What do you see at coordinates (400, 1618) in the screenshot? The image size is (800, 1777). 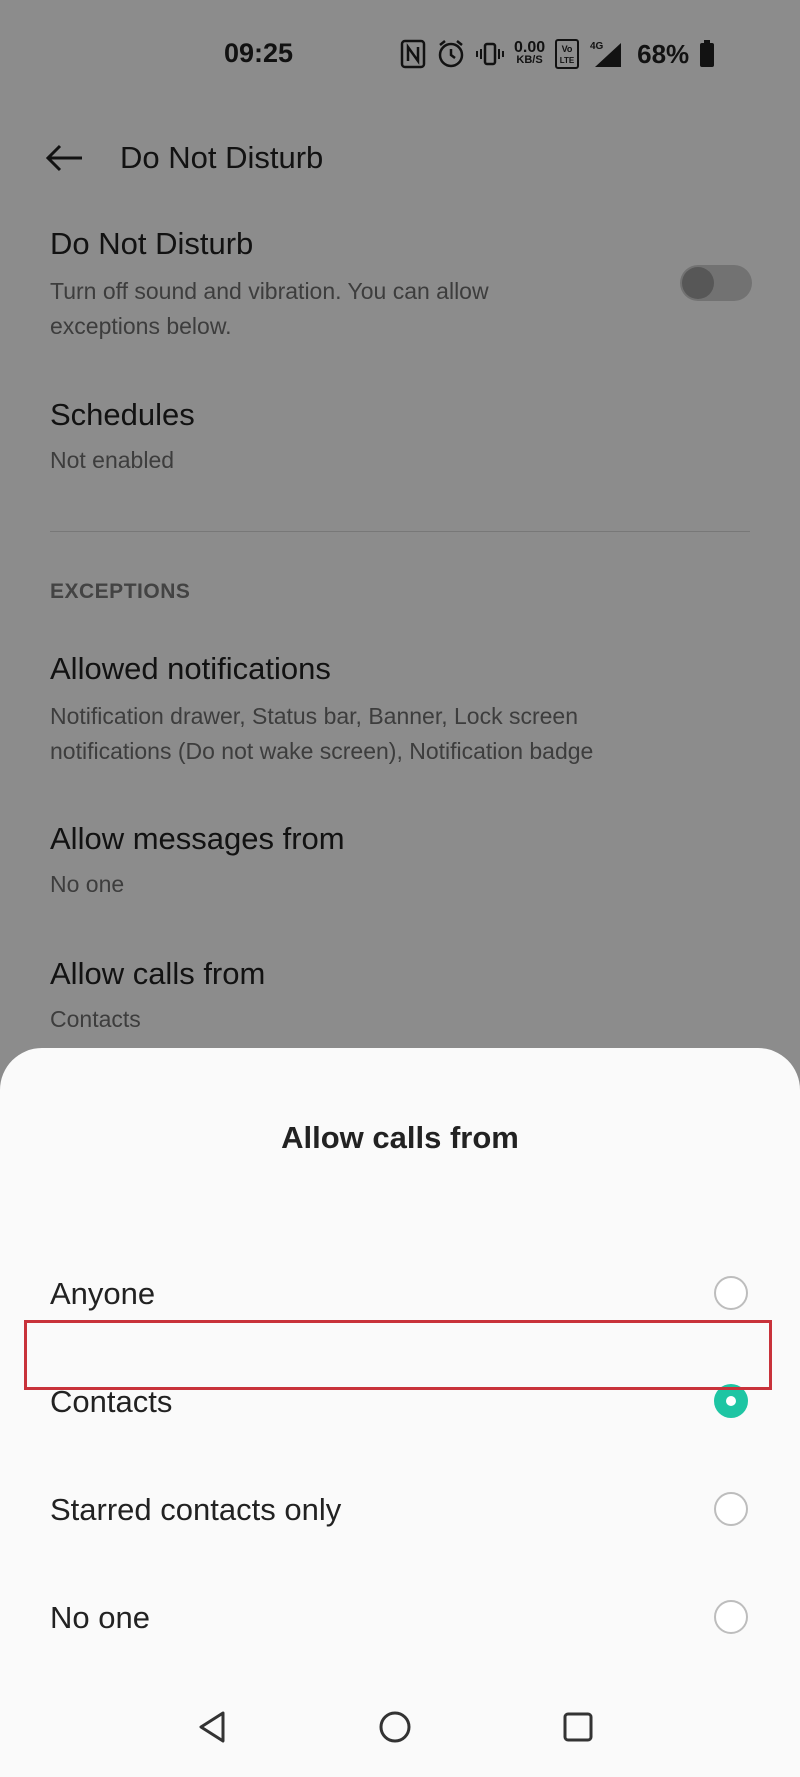 I see `option-no-one: No one` at bounding box center [400, 1618].